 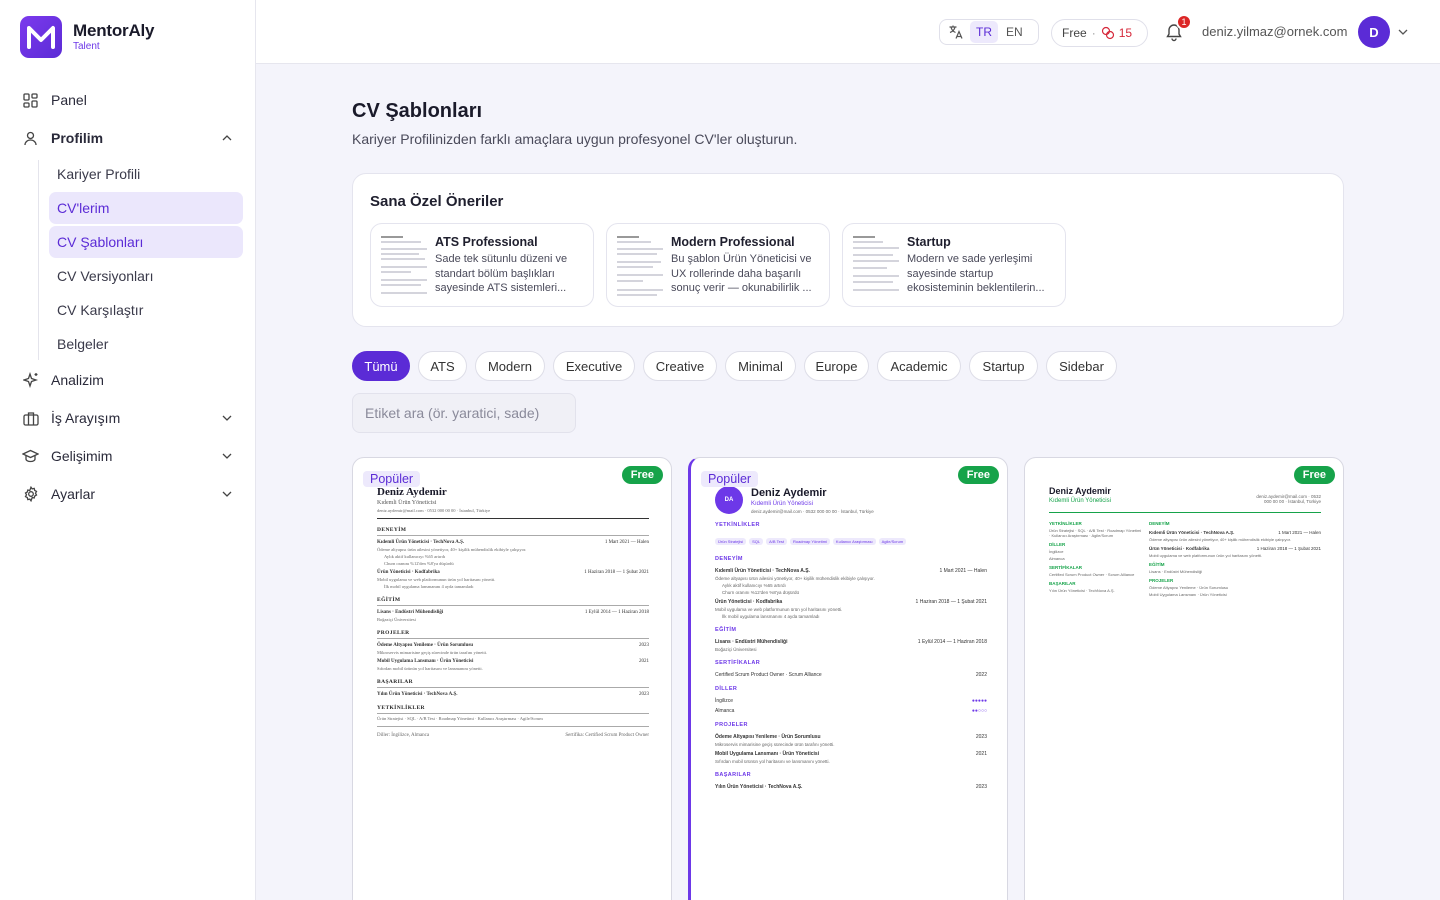 I want to click on nav-gelisimim: Gelişimim, so click(x=131, y=456).